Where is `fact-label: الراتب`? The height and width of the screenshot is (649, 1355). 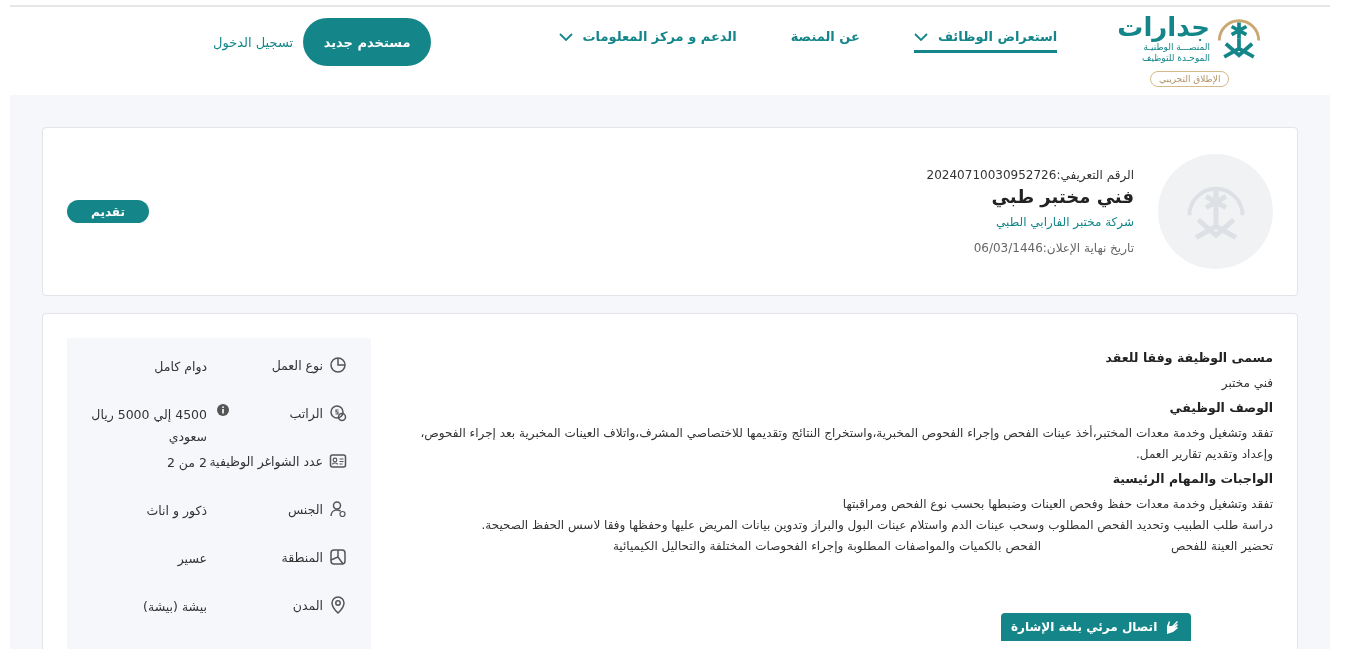
fact-label: الراتب is located at coordinates (306, 413).